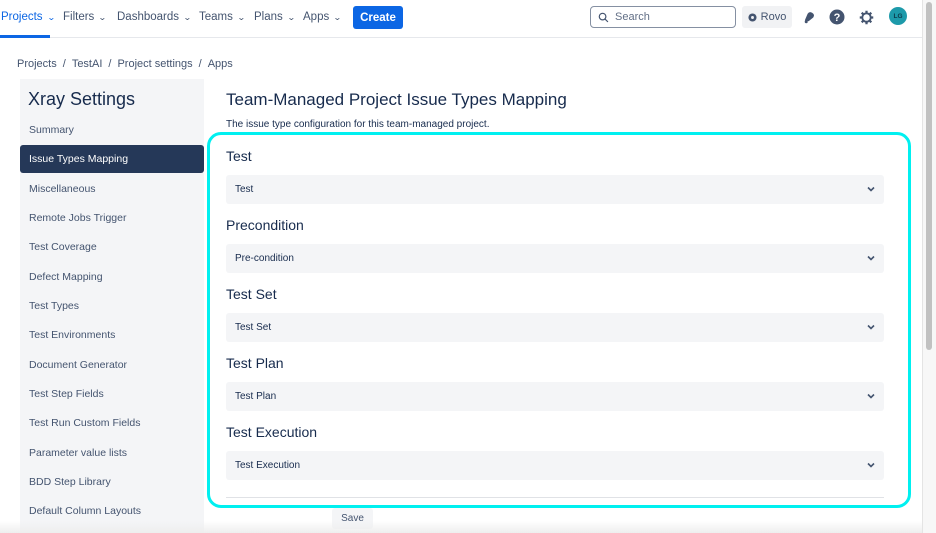 The width and height of the screenshot is (936, 533). I want to click on select-value: Test, so click(244, 189).